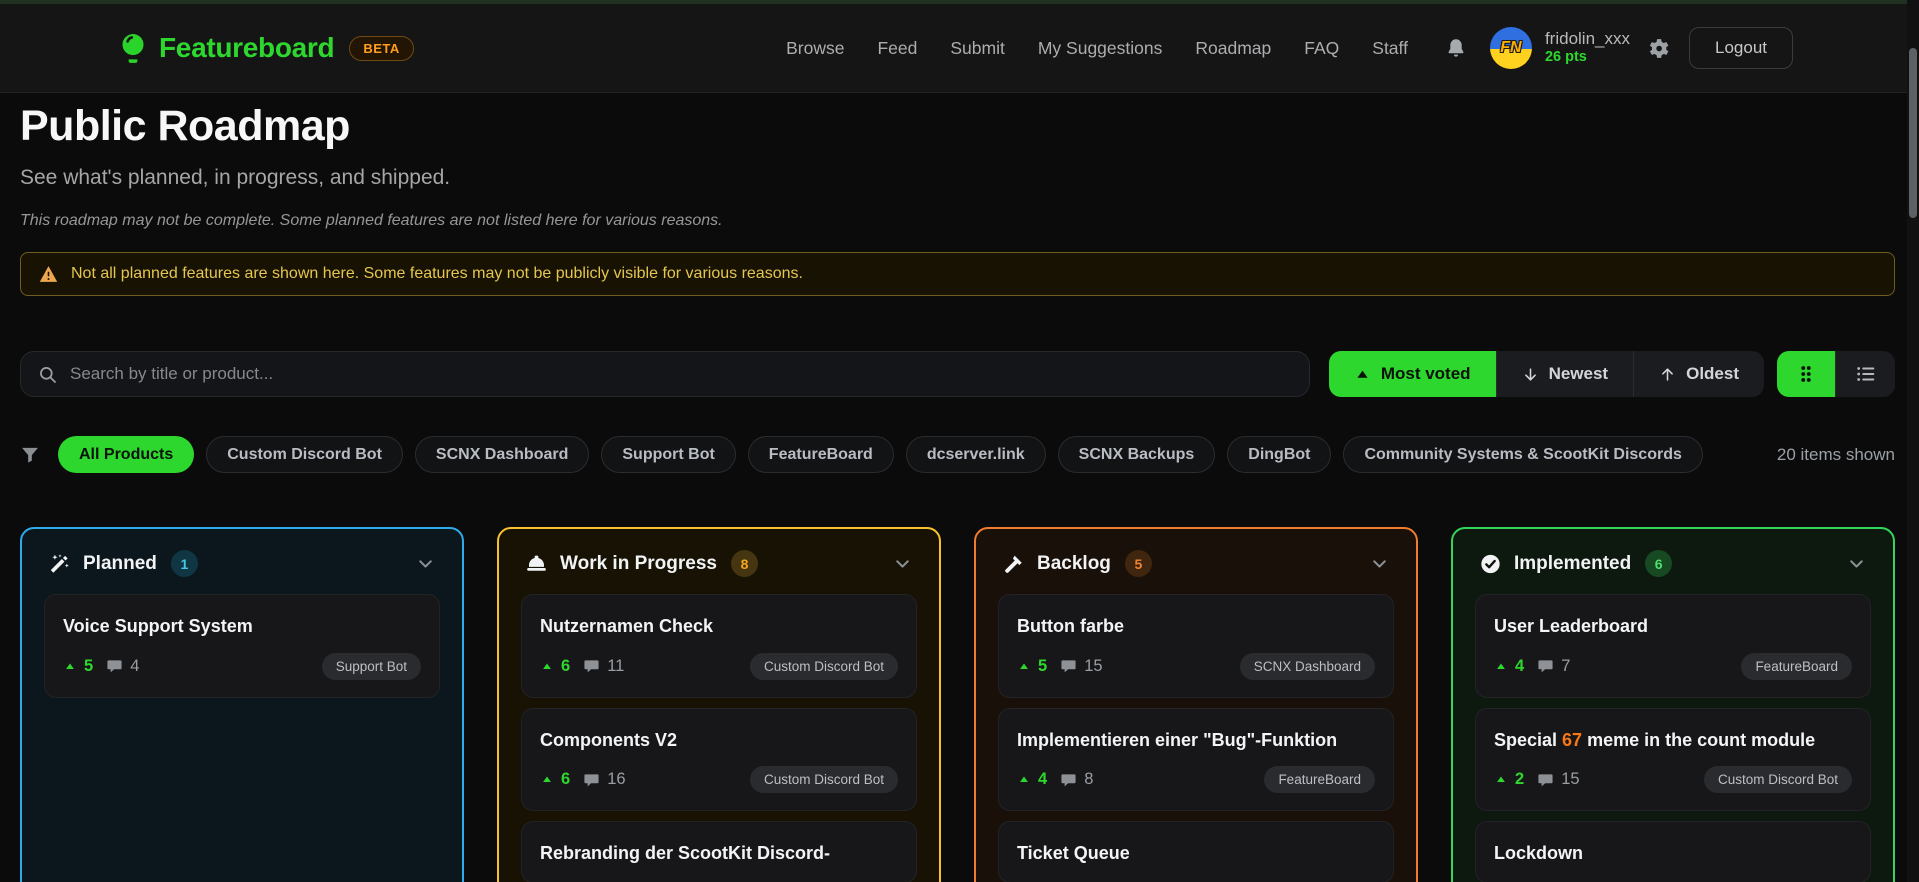 This screenshot has height=882, width=1919. I want to click on product-tag: SCNX Dashboard, so click(1307, 666).